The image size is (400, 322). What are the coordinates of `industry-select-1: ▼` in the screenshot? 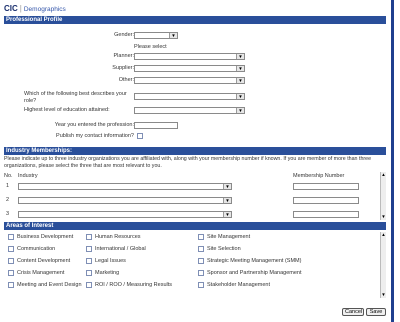 It's located at (125, 186).